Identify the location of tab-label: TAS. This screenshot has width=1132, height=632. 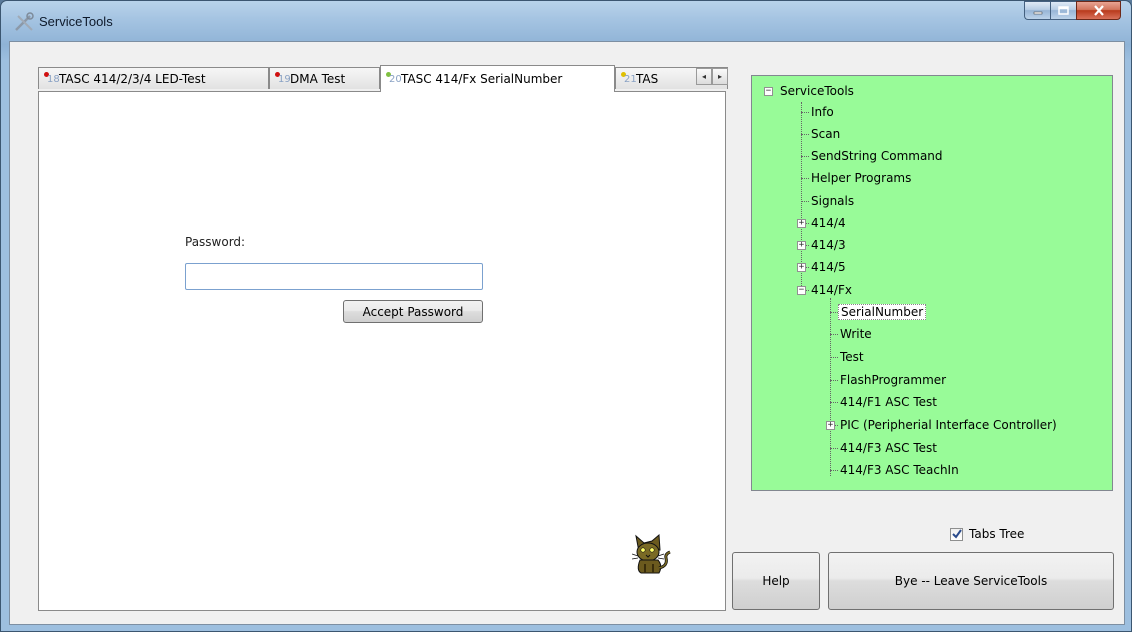
(647, 78).